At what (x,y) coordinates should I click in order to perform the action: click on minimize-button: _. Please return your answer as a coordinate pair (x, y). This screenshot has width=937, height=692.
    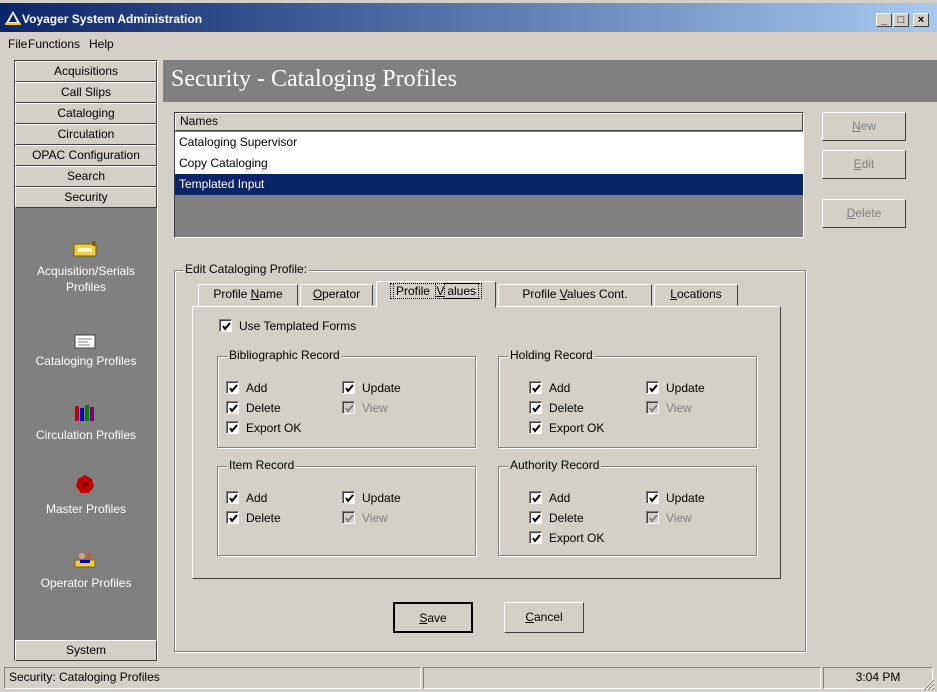
    Looking at the image, I should click on (884, 20).